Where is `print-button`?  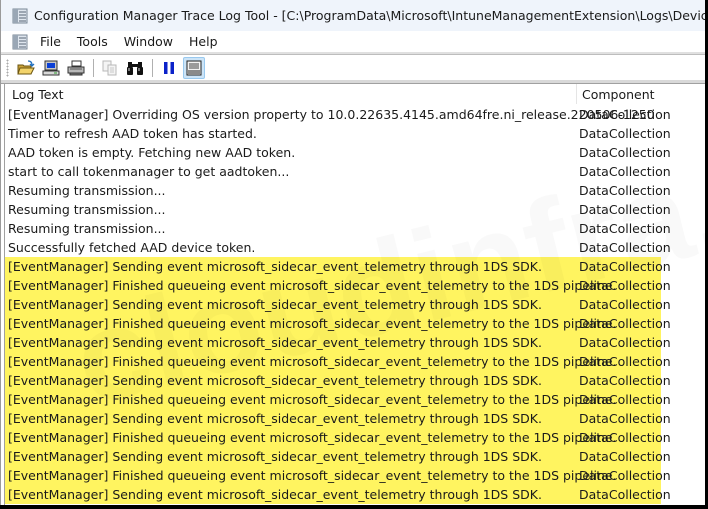 print-button is located at coordinates (76, 68).